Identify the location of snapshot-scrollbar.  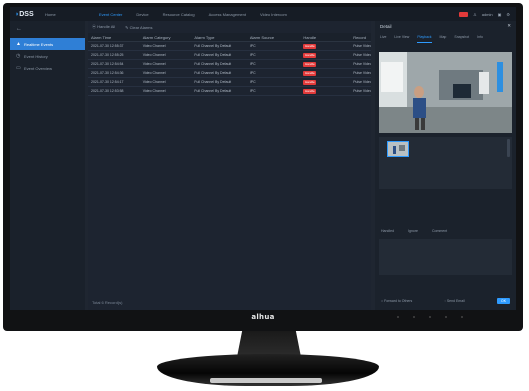
(508, 148).